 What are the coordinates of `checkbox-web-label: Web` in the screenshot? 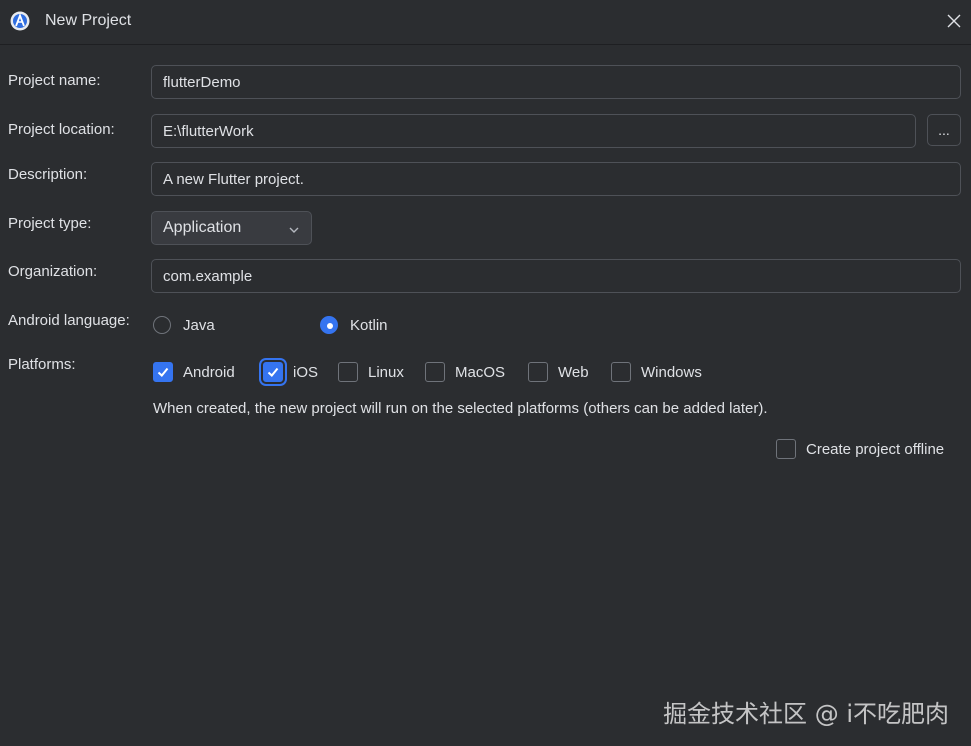 It's located at (573, 372).